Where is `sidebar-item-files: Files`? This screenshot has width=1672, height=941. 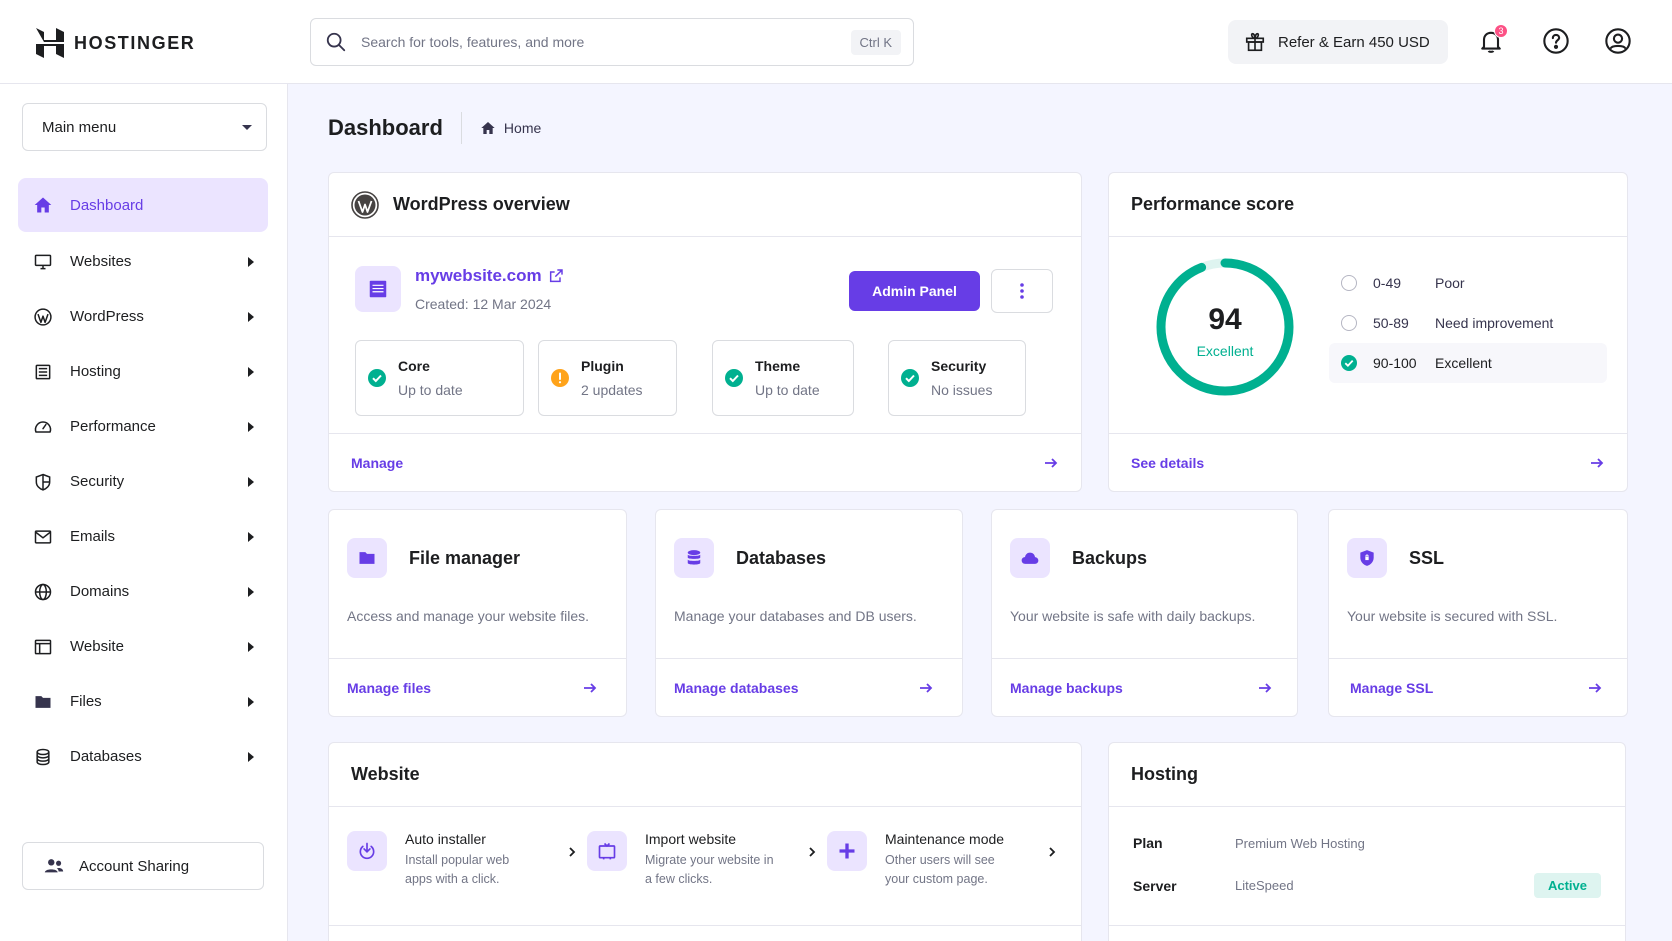 sidebar-item-files: Files is located at coordinates (143, 701).